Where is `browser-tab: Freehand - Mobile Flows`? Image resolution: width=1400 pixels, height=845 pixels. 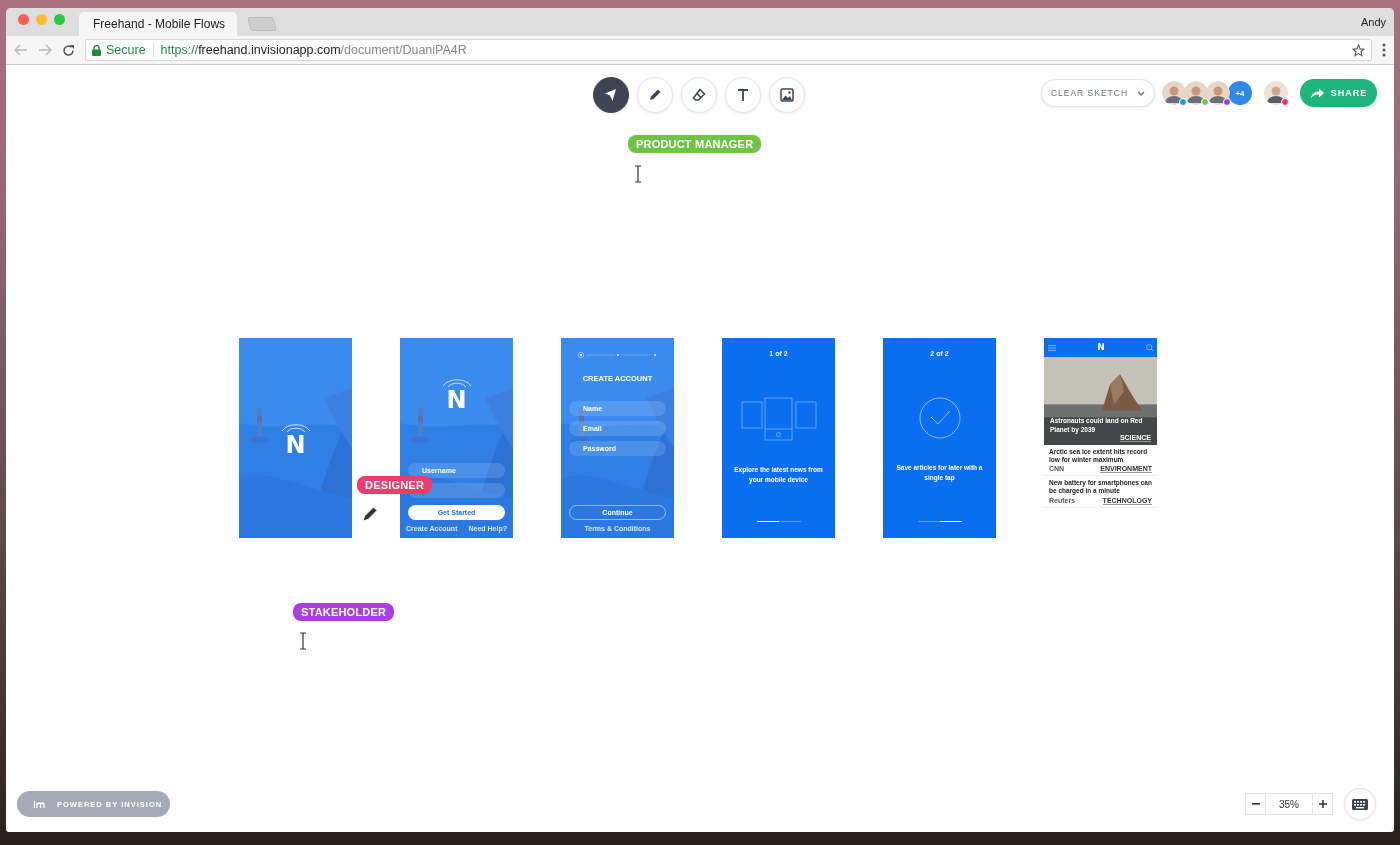
browser-tab: Freehand - Mobile Flows is located at coordinates (158, 24).